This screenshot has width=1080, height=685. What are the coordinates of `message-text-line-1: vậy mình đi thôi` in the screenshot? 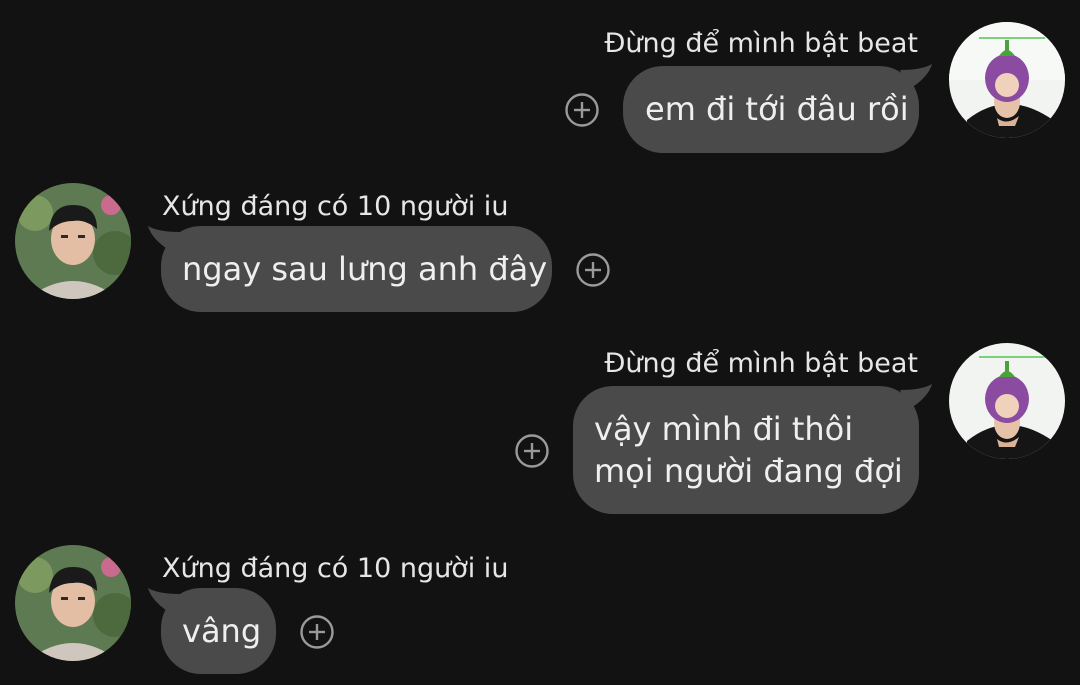 It's located at (724, 429).